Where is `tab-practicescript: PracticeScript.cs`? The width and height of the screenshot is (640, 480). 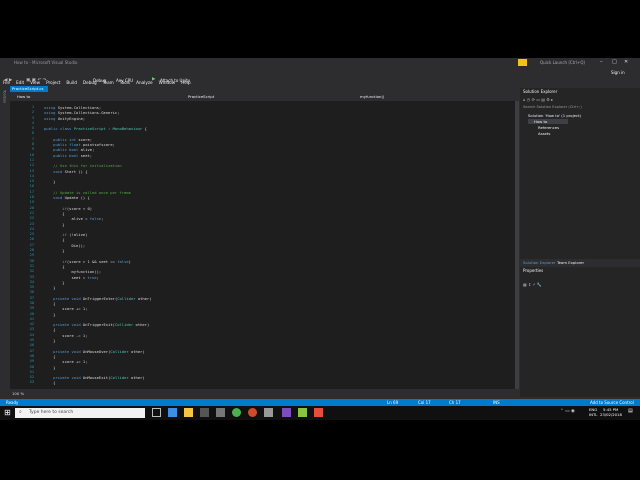
tab-practicescript: PracticeScript.cs is located at coordinates (29, 89).